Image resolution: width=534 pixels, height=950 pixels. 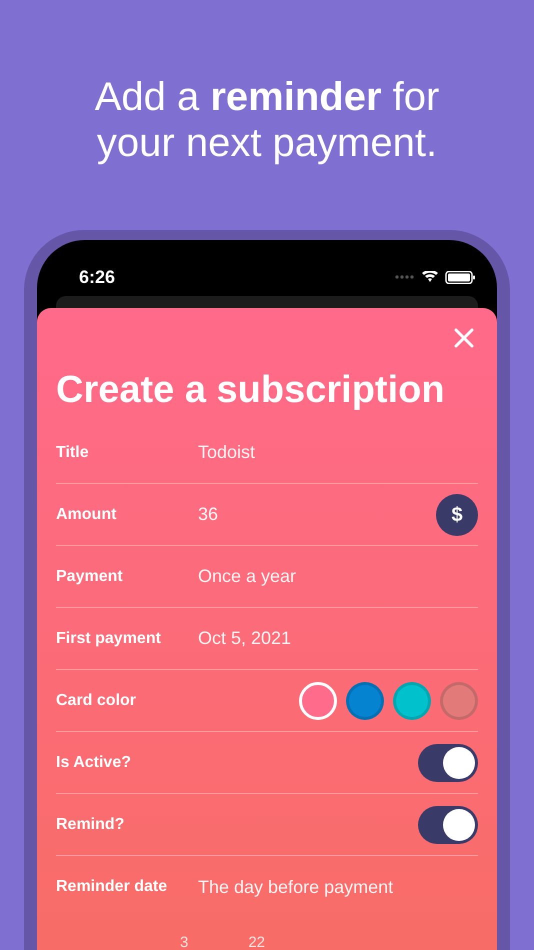 What do you see at coordinates (87, 514) in the screenshot?
I see `field-label: Amount` at bounding box center [87, 514].